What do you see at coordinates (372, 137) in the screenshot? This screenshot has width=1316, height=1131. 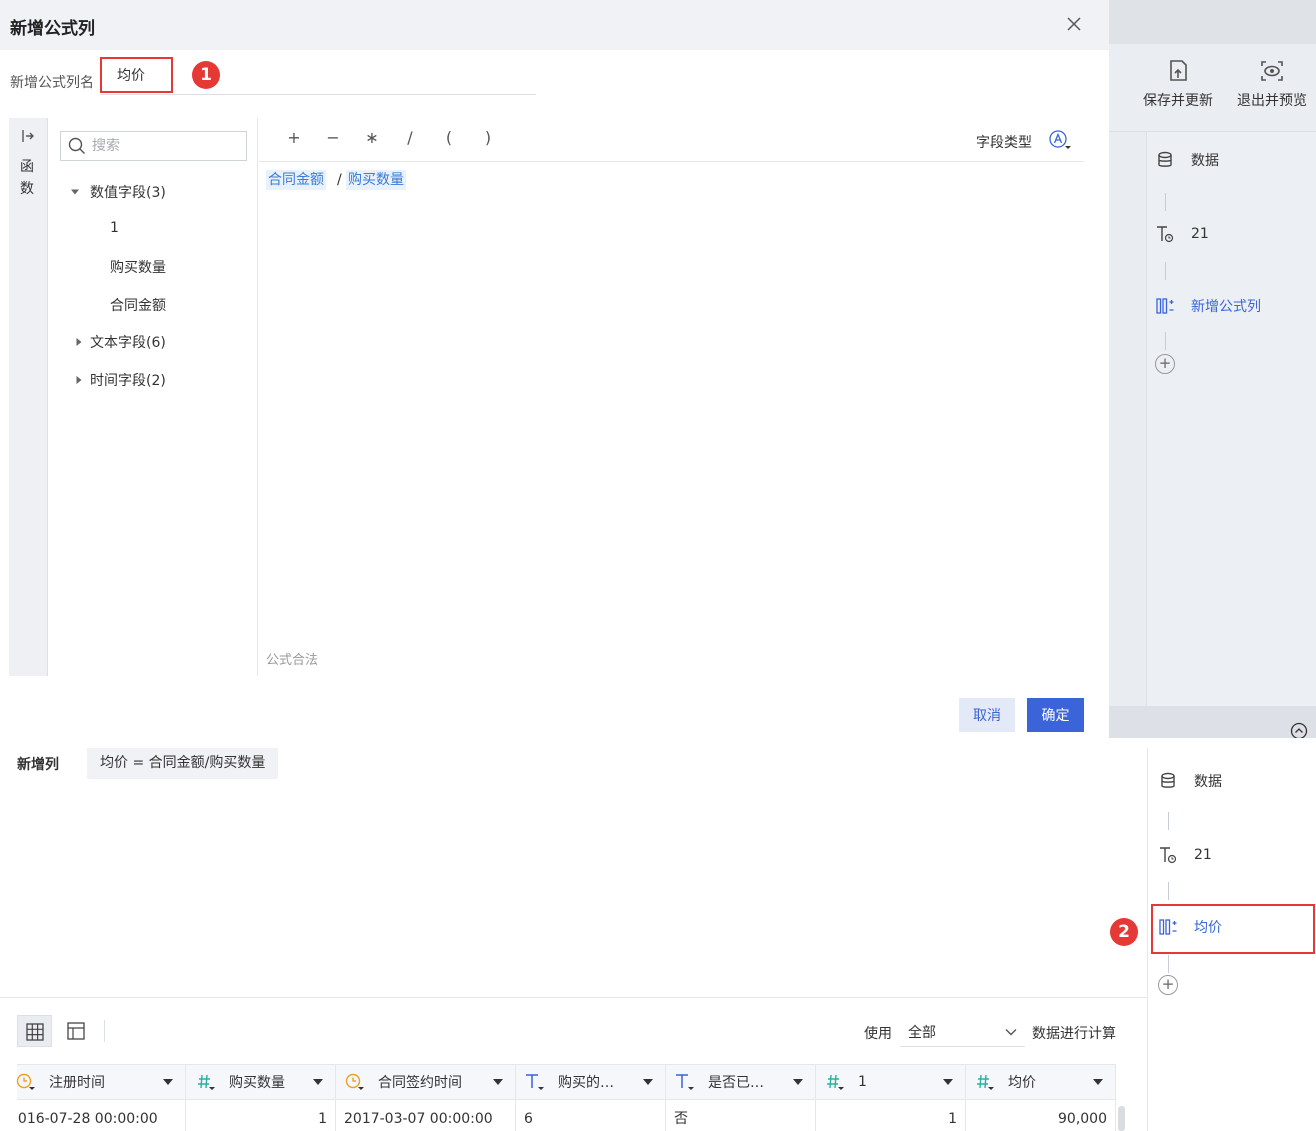 I see `operator-multiply-button: ∗` at bounding box center [372, 137].